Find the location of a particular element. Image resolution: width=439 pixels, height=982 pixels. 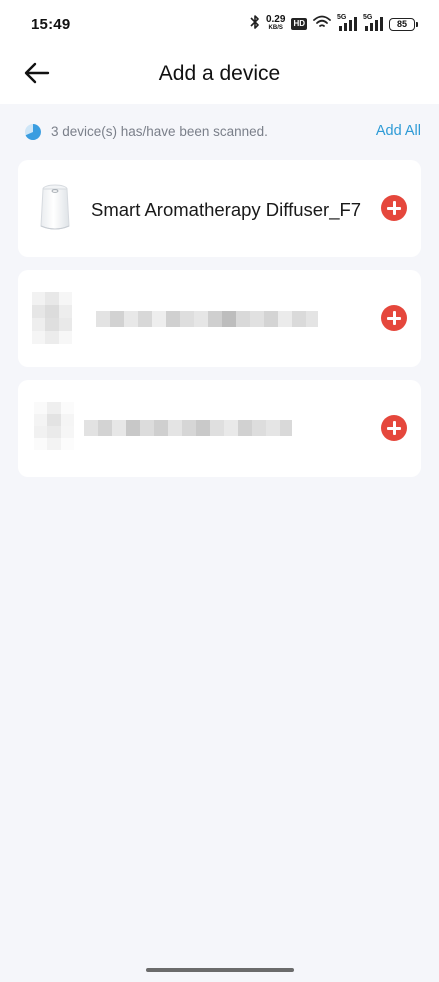

net-speed-unit: KB/S is located at coordinates (275, 28).